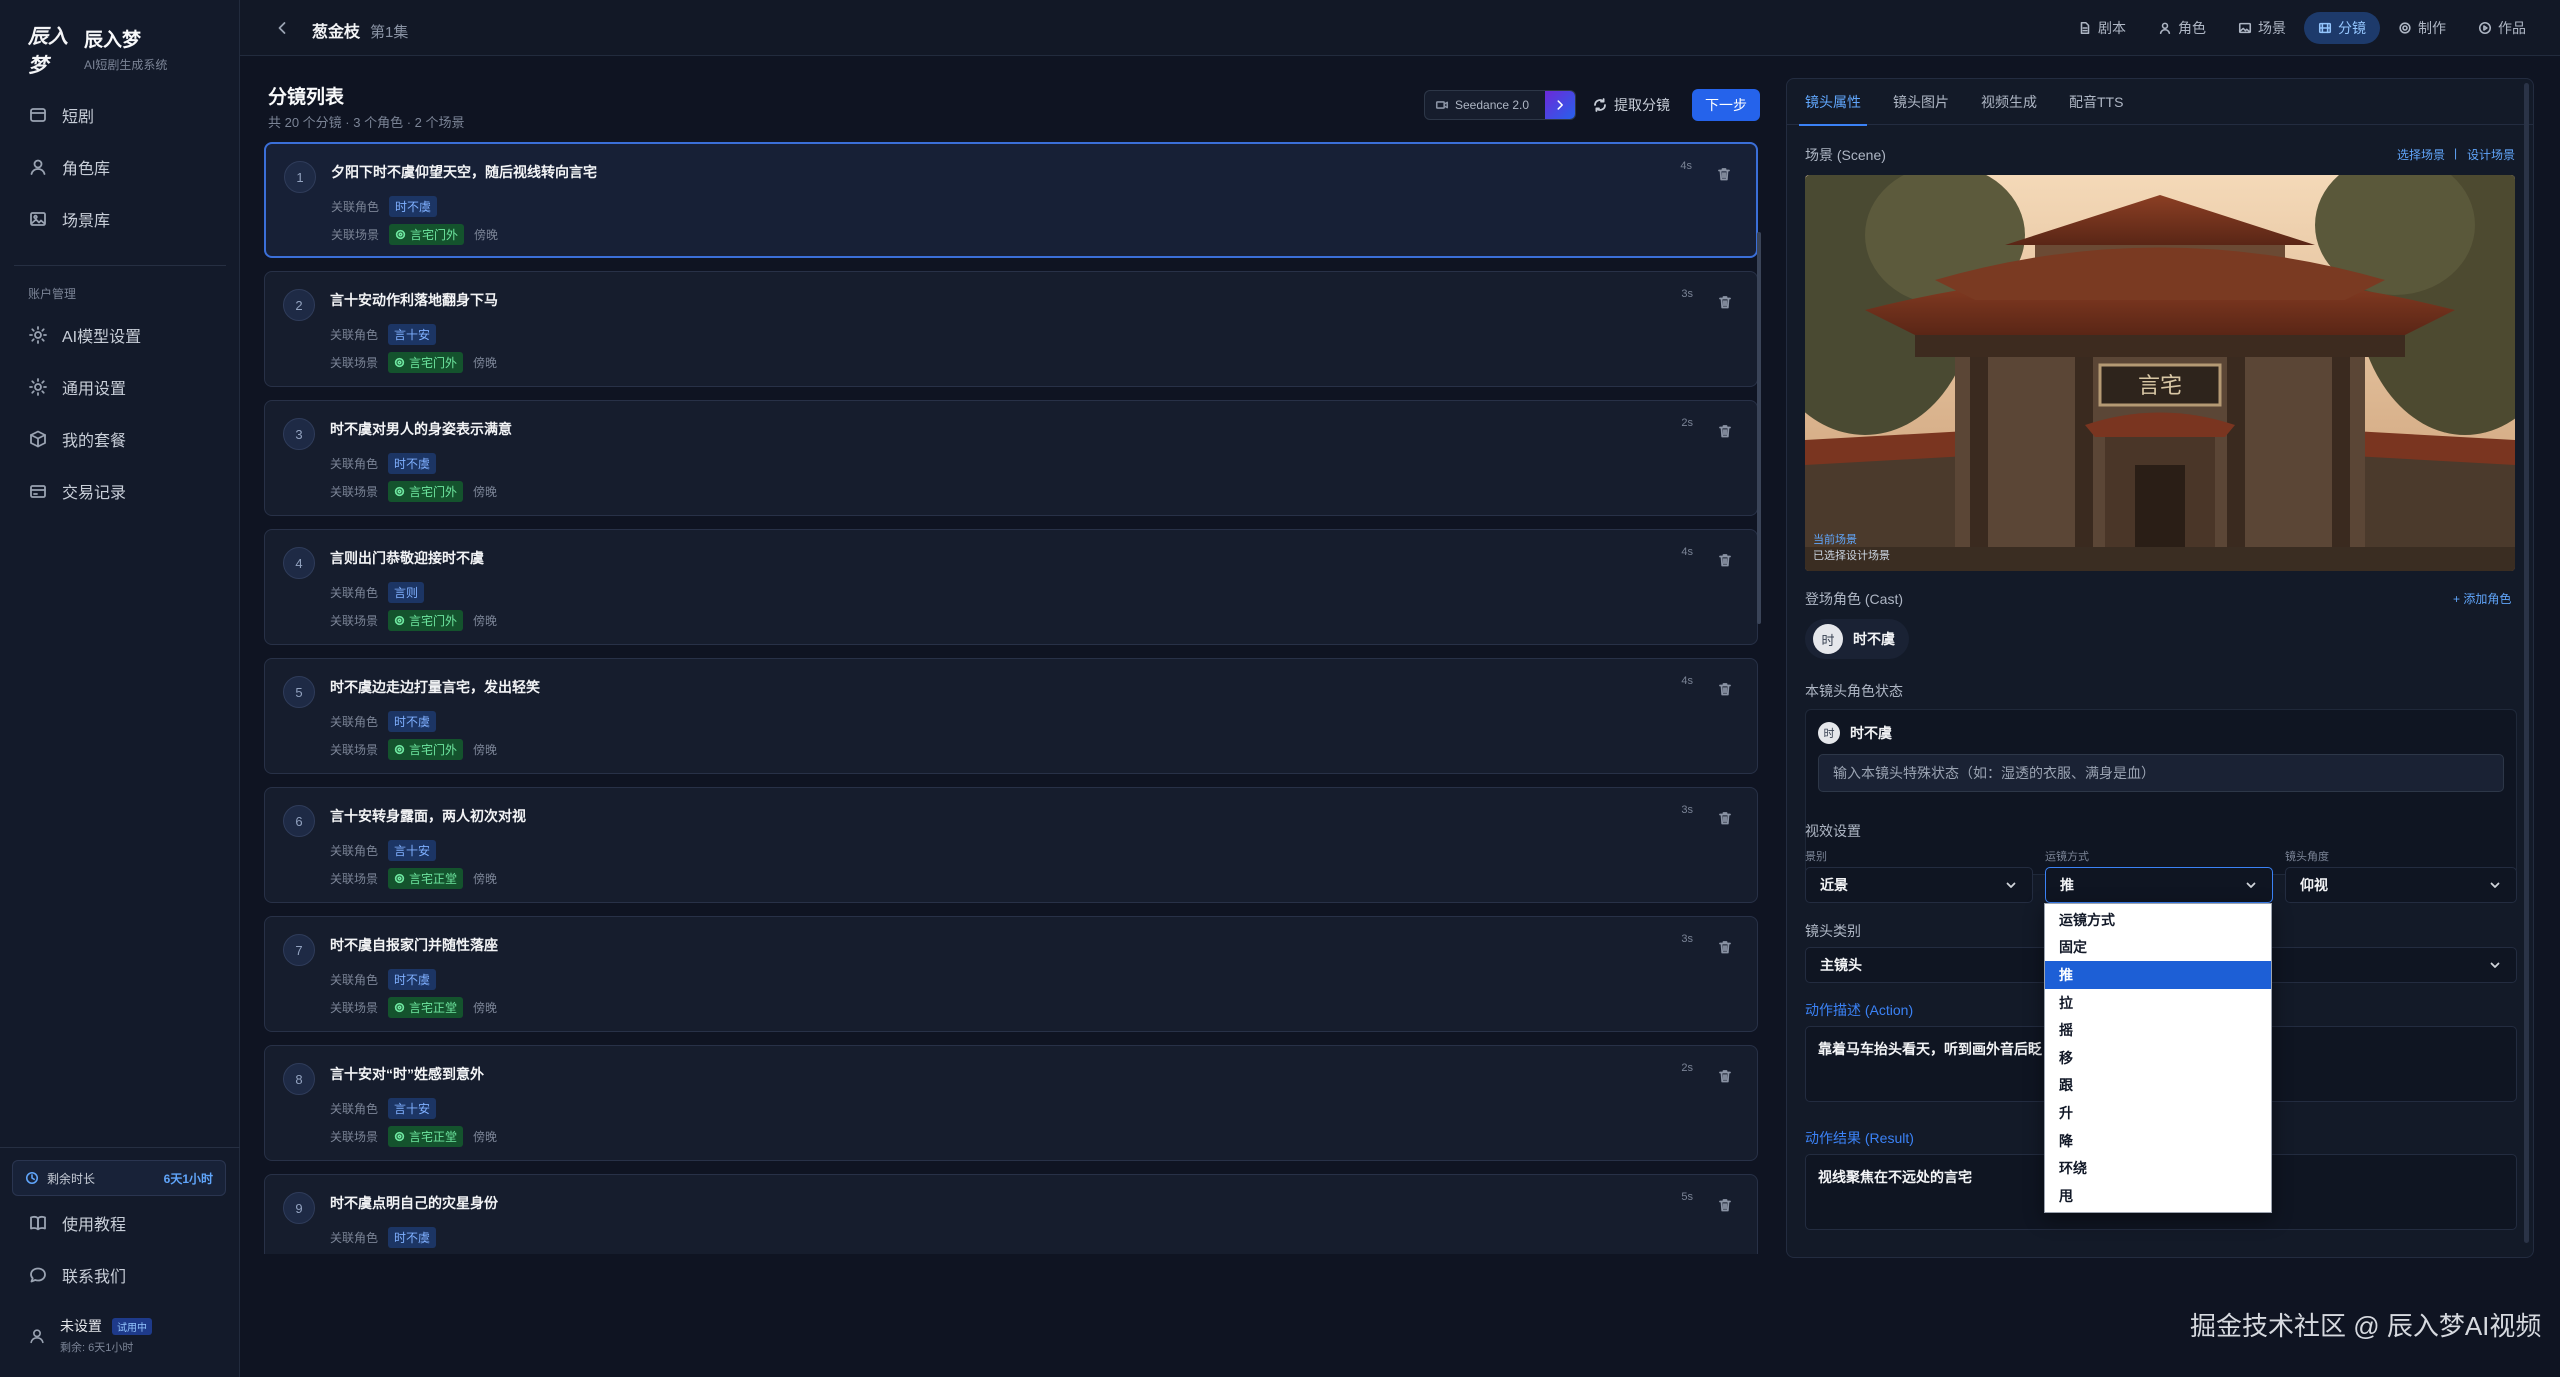  I want to click on model-selector: Seedance 2.0, so click(1500, 105).